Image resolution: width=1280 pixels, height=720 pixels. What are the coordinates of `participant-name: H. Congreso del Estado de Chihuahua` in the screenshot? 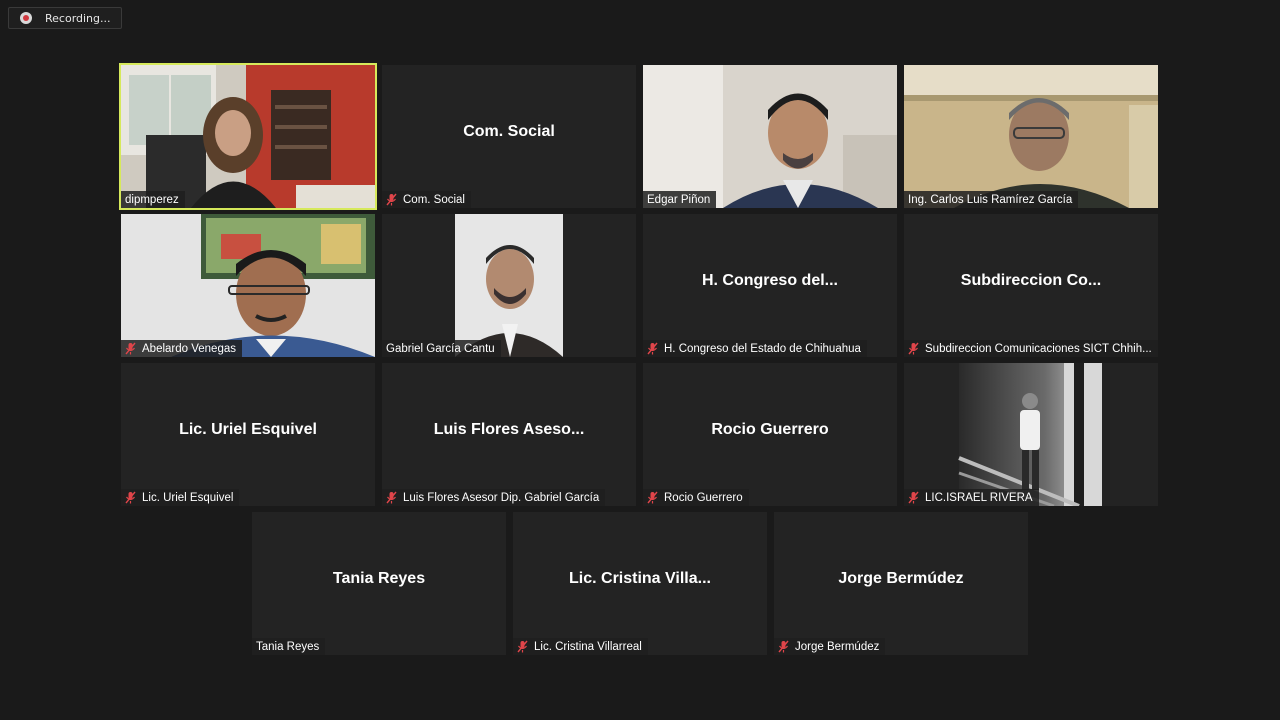 It's located at (762, 348).